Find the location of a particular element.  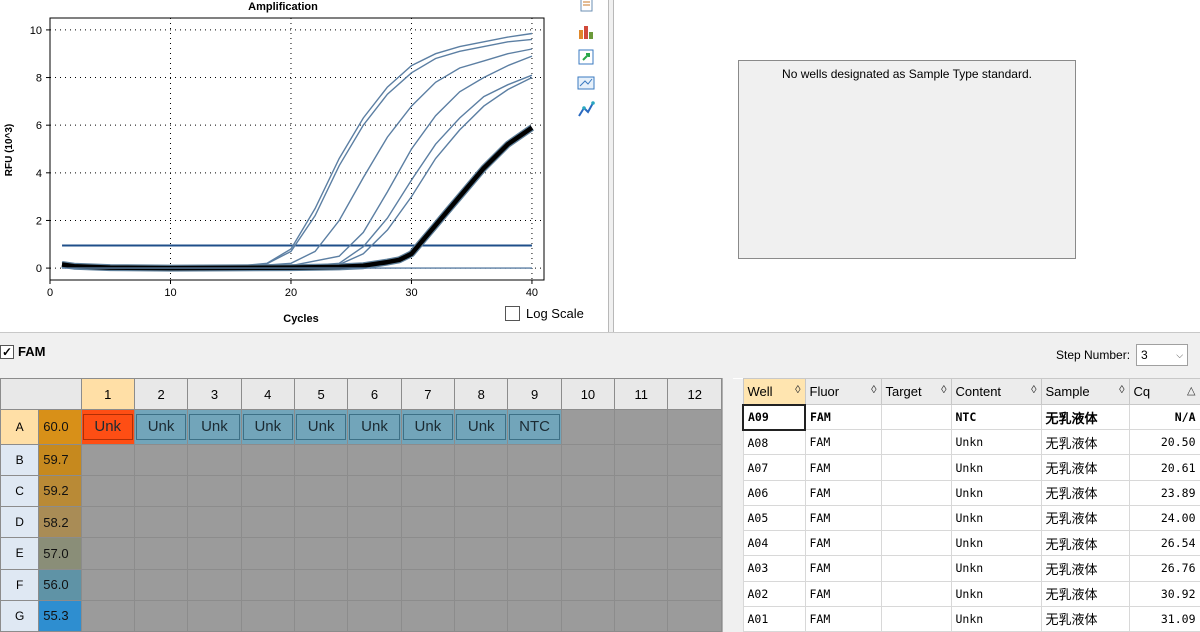

table-splitter is located at coordinates (727, 505).